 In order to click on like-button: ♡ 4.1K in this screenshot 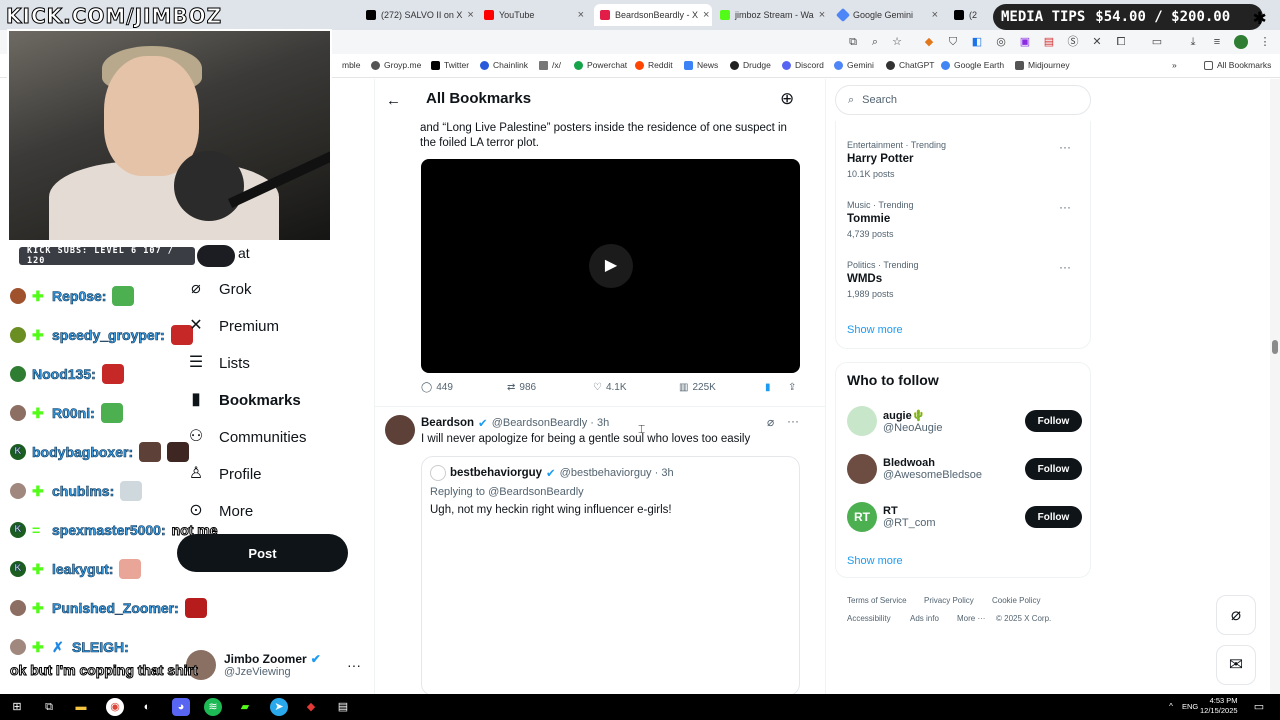, I will do `click(610, 387)`.